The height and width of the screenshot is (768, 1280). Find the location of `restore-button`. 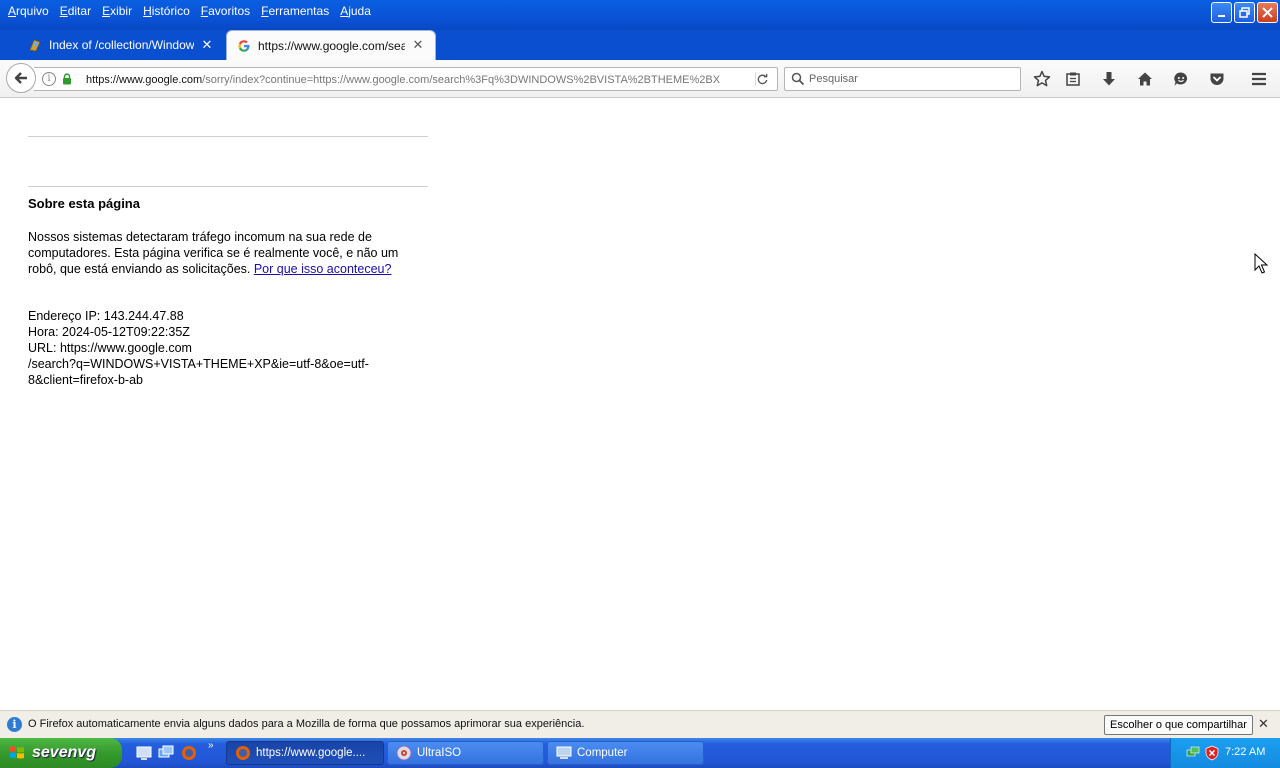

restore-button is located at coordinates (1244, 12).